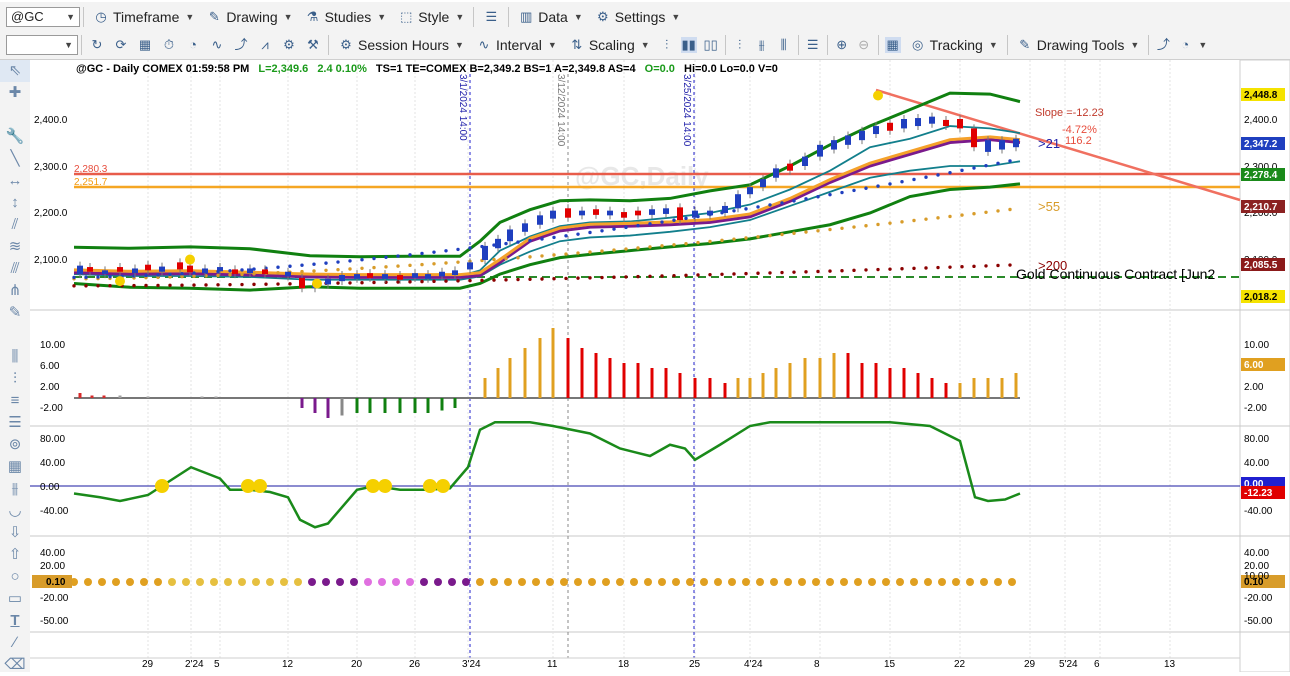 The image size is (1290, 676). What do you see at coordinates (842, 45) in the screenshot?
I see `zoom-in-icon: ⊕` at bounding box center [842, 45].